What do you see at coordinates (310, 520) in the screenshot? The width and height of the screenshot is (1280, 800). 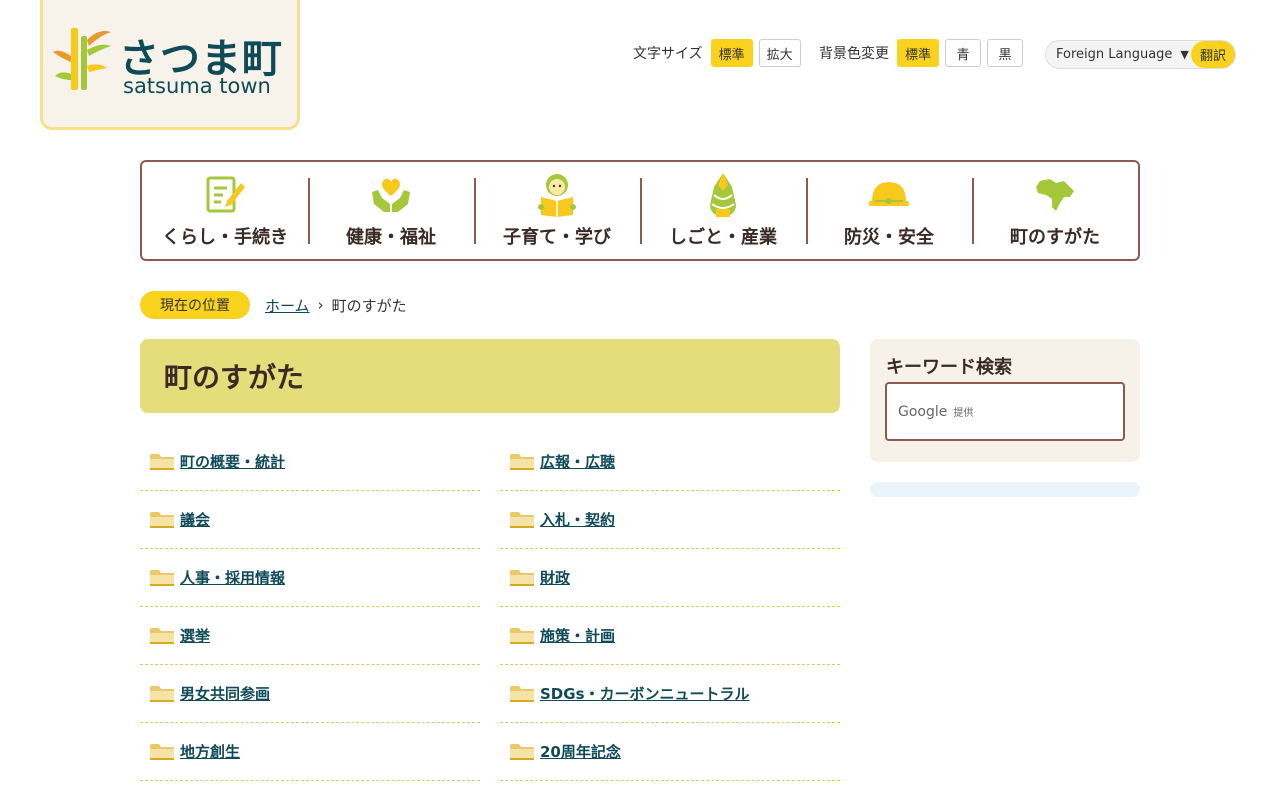 I see `list-item: 議会` at bounding box center [310, 520].